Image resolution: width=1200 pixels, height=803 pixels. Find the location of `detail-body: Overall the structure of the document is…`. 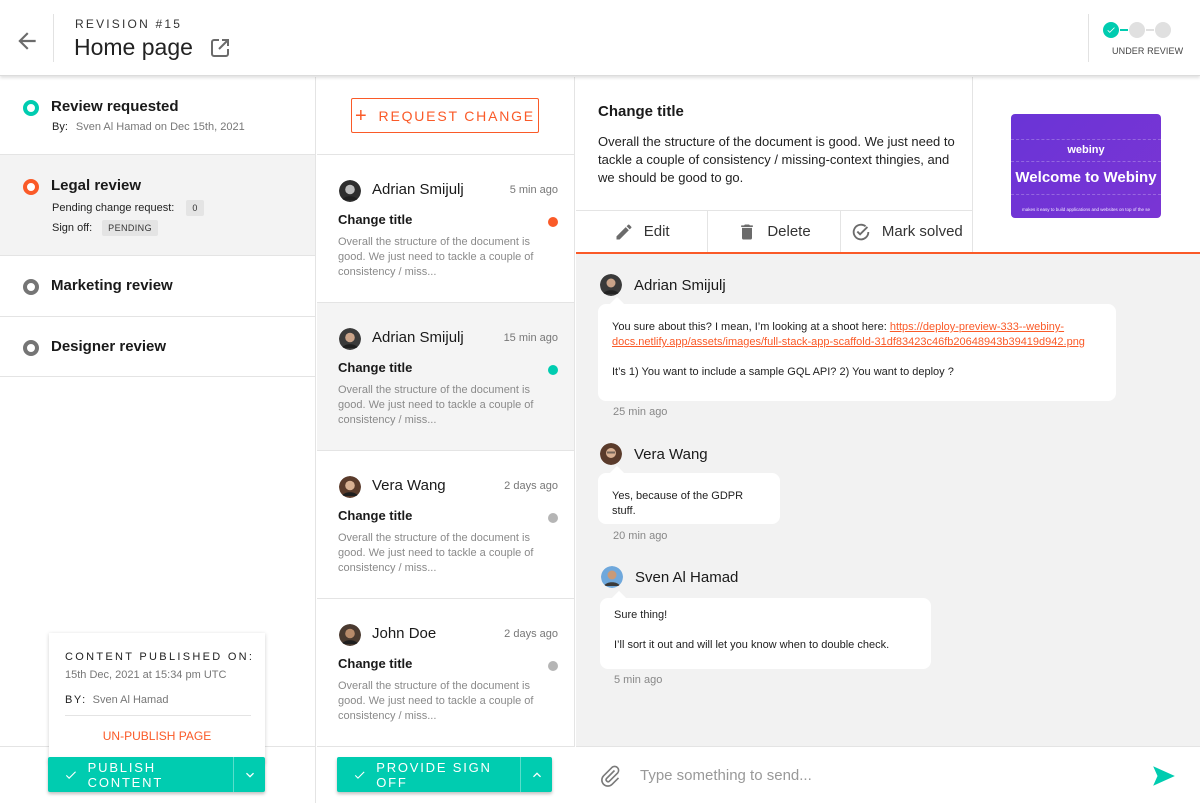

detail-body: Overall the structure of the document is… is located at coordinates (776, 159).